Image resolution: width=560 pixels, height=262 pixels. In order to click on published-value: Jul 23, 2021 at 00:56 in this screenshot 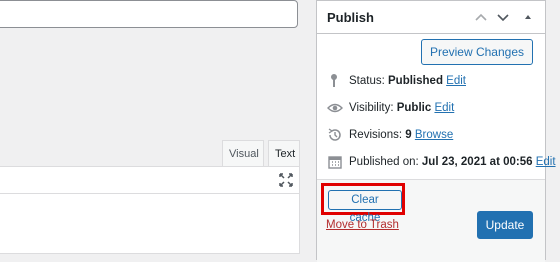, I will do `click(477, 162)`.